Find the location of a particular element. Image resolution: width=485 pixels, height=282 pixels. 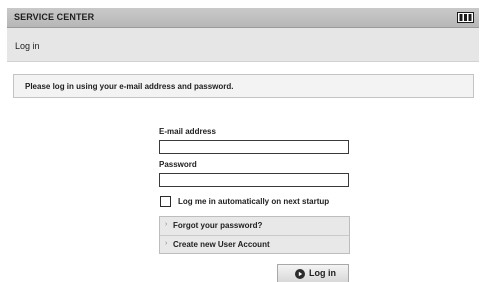

forgot-password-label: Forgot your password? is located at coordinates (218, 225).